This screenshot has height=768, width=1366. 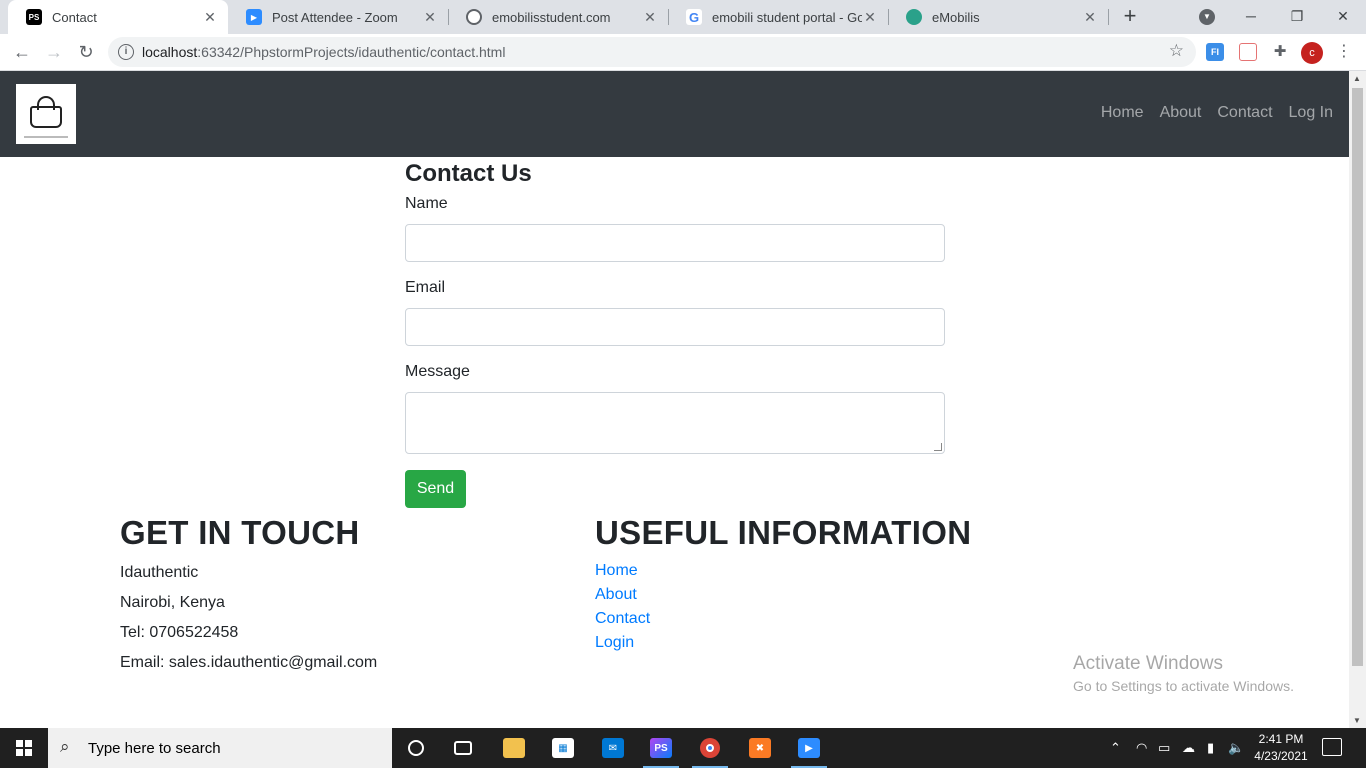 I want to click on nav-contact: Contact, so click(x=1244, y=113).